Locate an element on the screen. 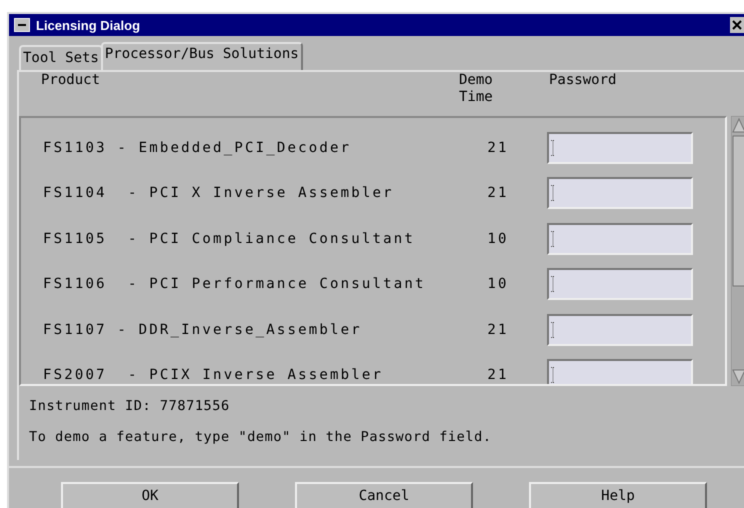 Image resolution: width=744 pixels, height=508 pixels. hint-text: To demo a feature, type "demo" in the Password field. is located at coordinates (261, 438).